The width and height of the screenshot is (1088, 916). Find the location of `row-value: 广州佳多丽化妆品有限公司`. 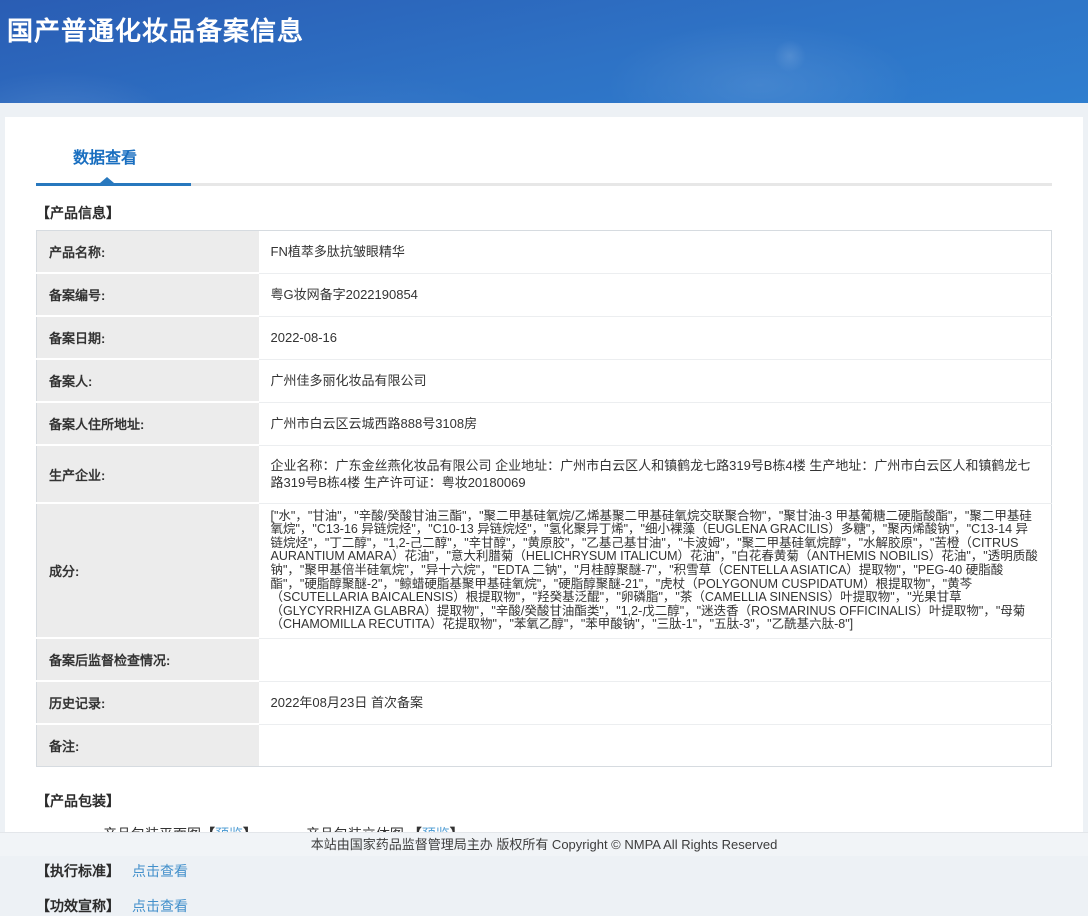

row-value: 广州佳多丽化妆品有限公司 is located at coordinates (655, 381).